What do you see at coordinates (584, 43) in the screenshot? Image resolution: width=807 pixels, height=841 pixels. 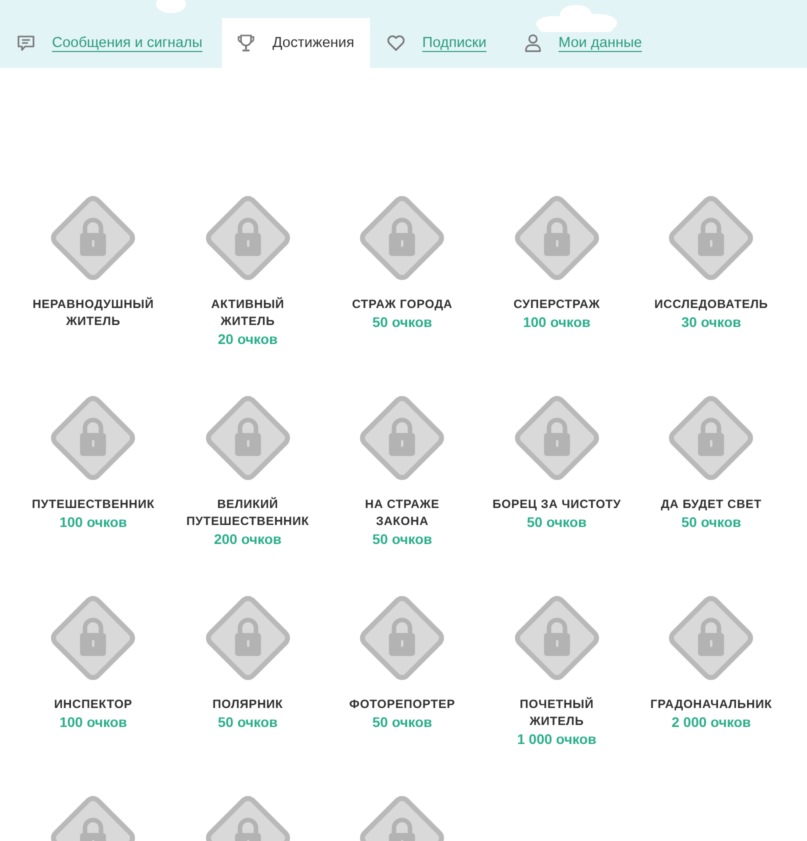 I see `tab: Мои данные` at bounding box center [584, 43].